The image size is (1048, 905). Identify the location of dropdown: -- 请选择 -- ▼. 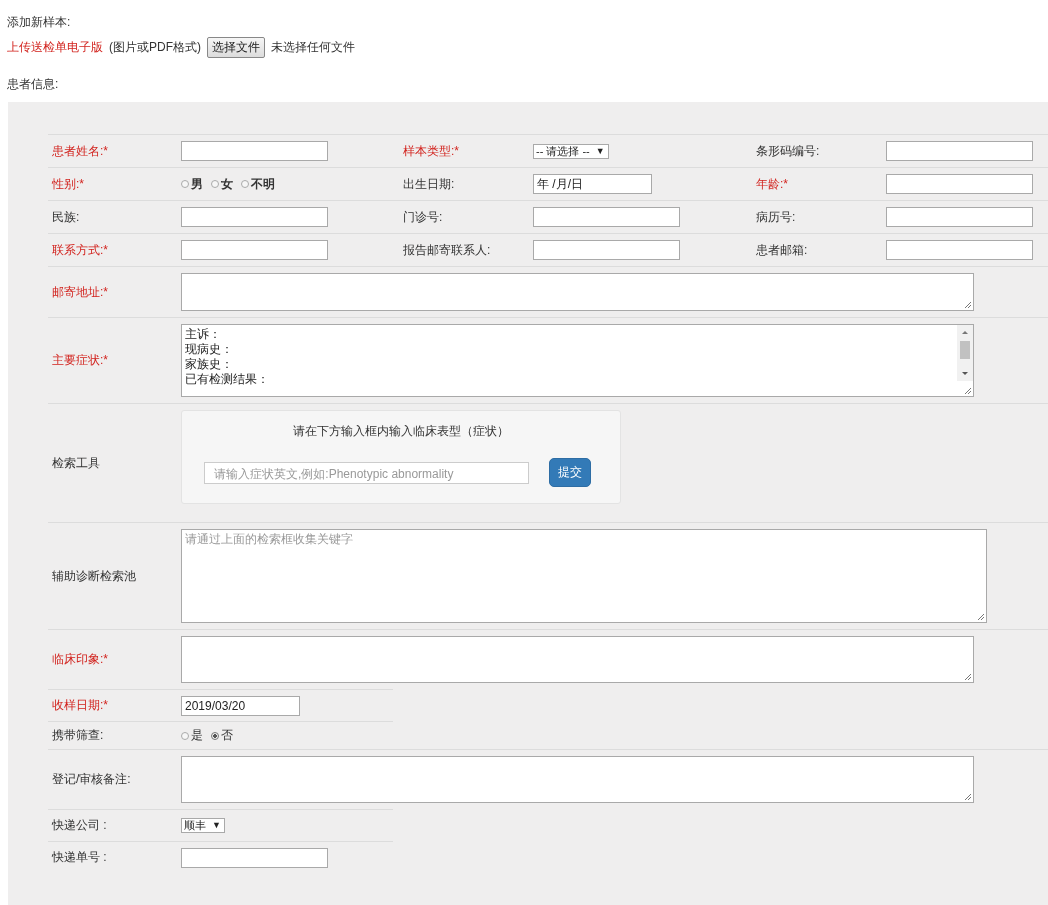
(571, 151).